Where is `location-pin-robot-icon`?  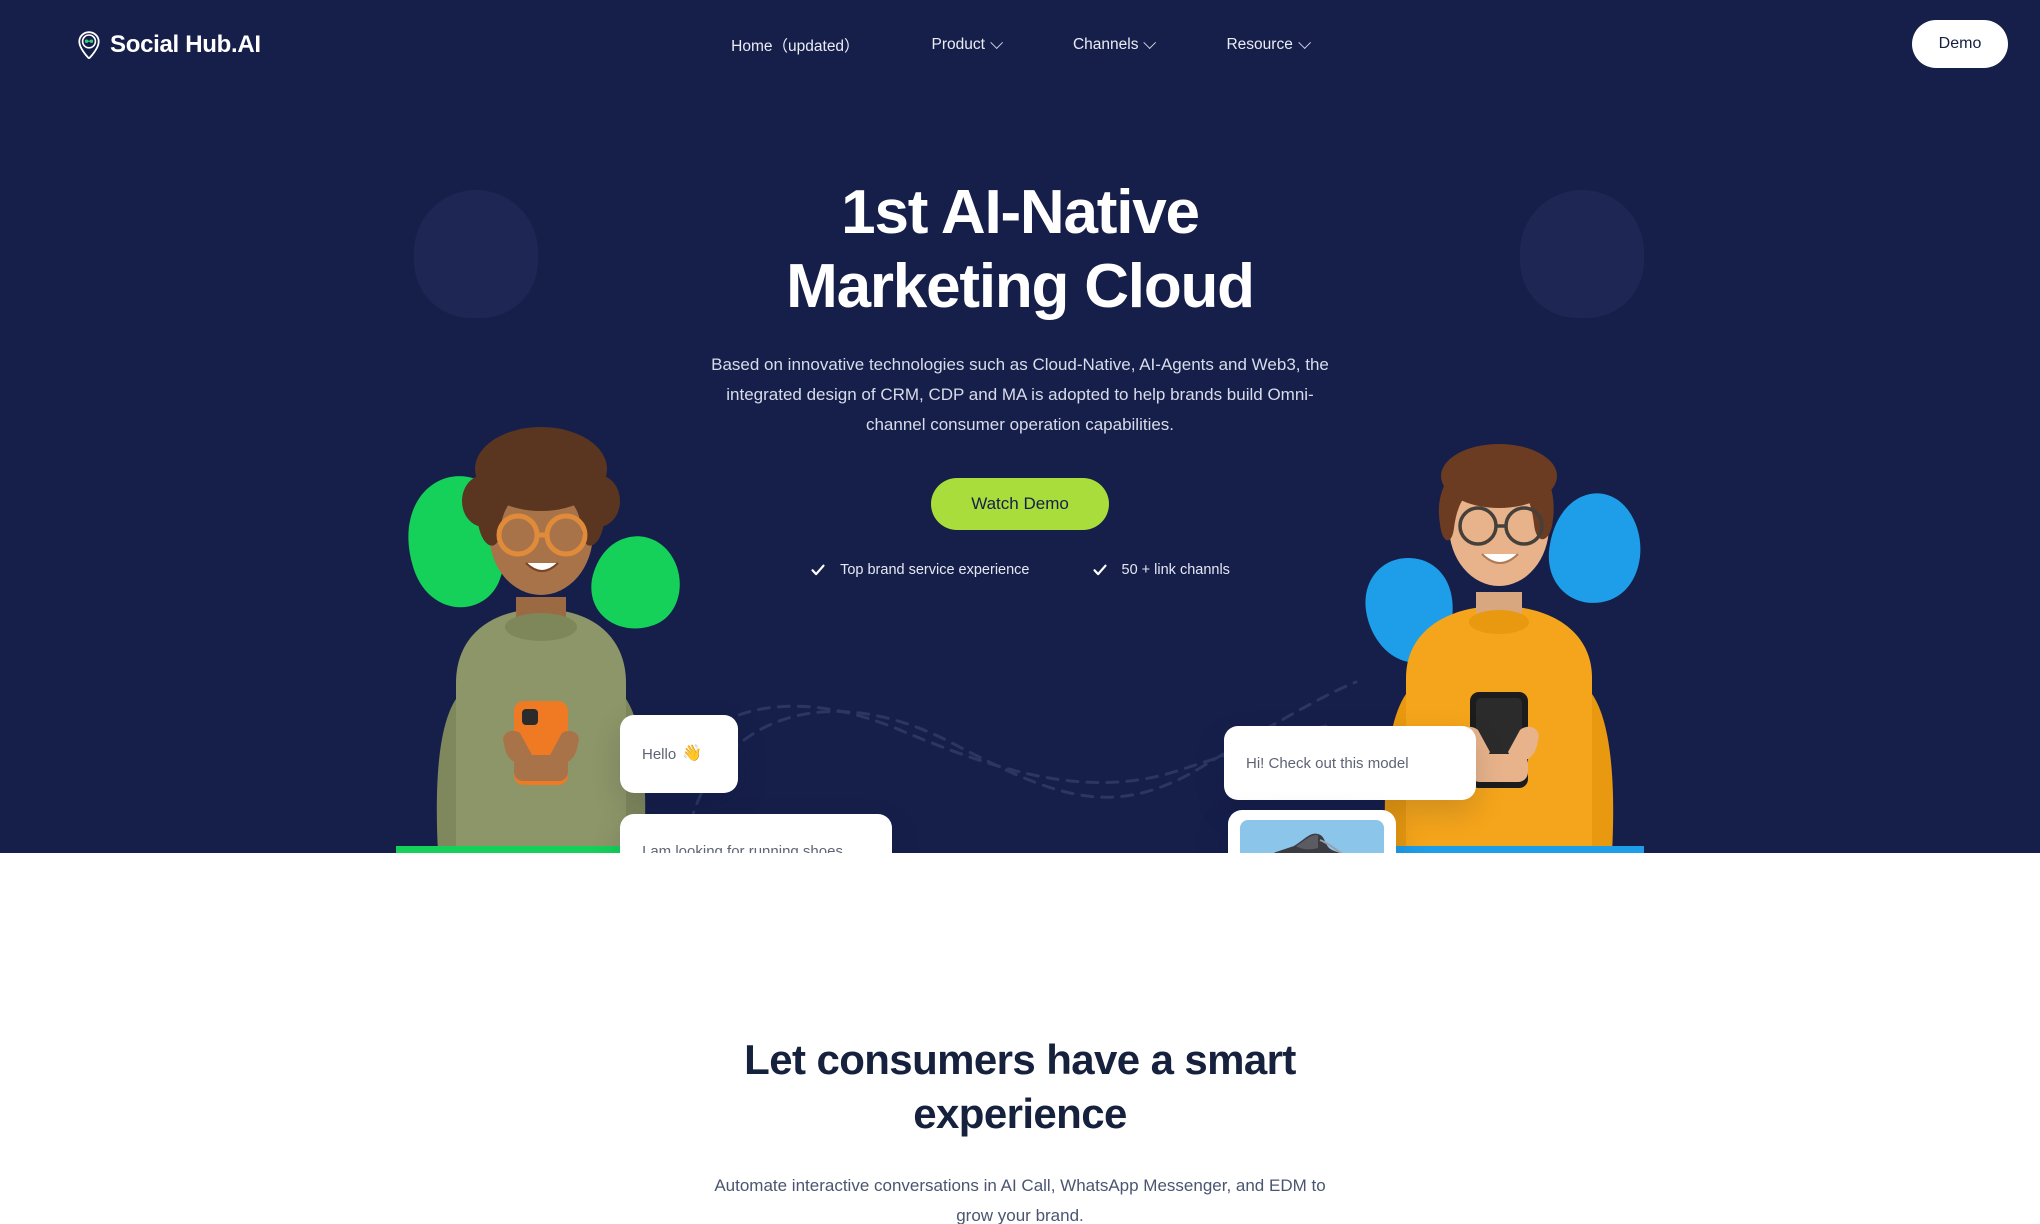
location-pin-robot-icon is located at coordinates (89, 45).